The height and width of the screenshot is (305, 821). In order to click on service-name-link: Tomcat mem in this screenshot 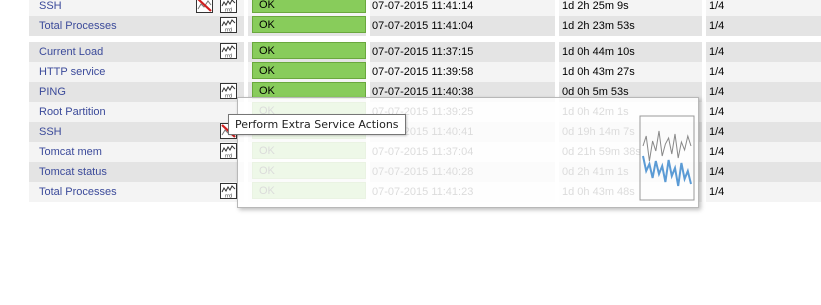, I will do `click(70, 152)`.